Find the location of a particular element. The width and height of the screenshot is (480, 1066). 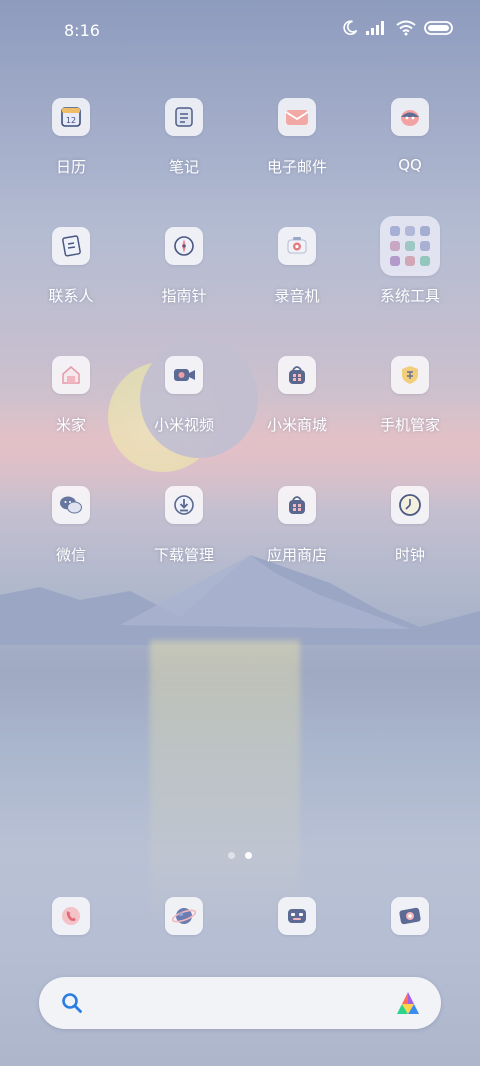

wechat-icon is located at coordinates (71, 505).